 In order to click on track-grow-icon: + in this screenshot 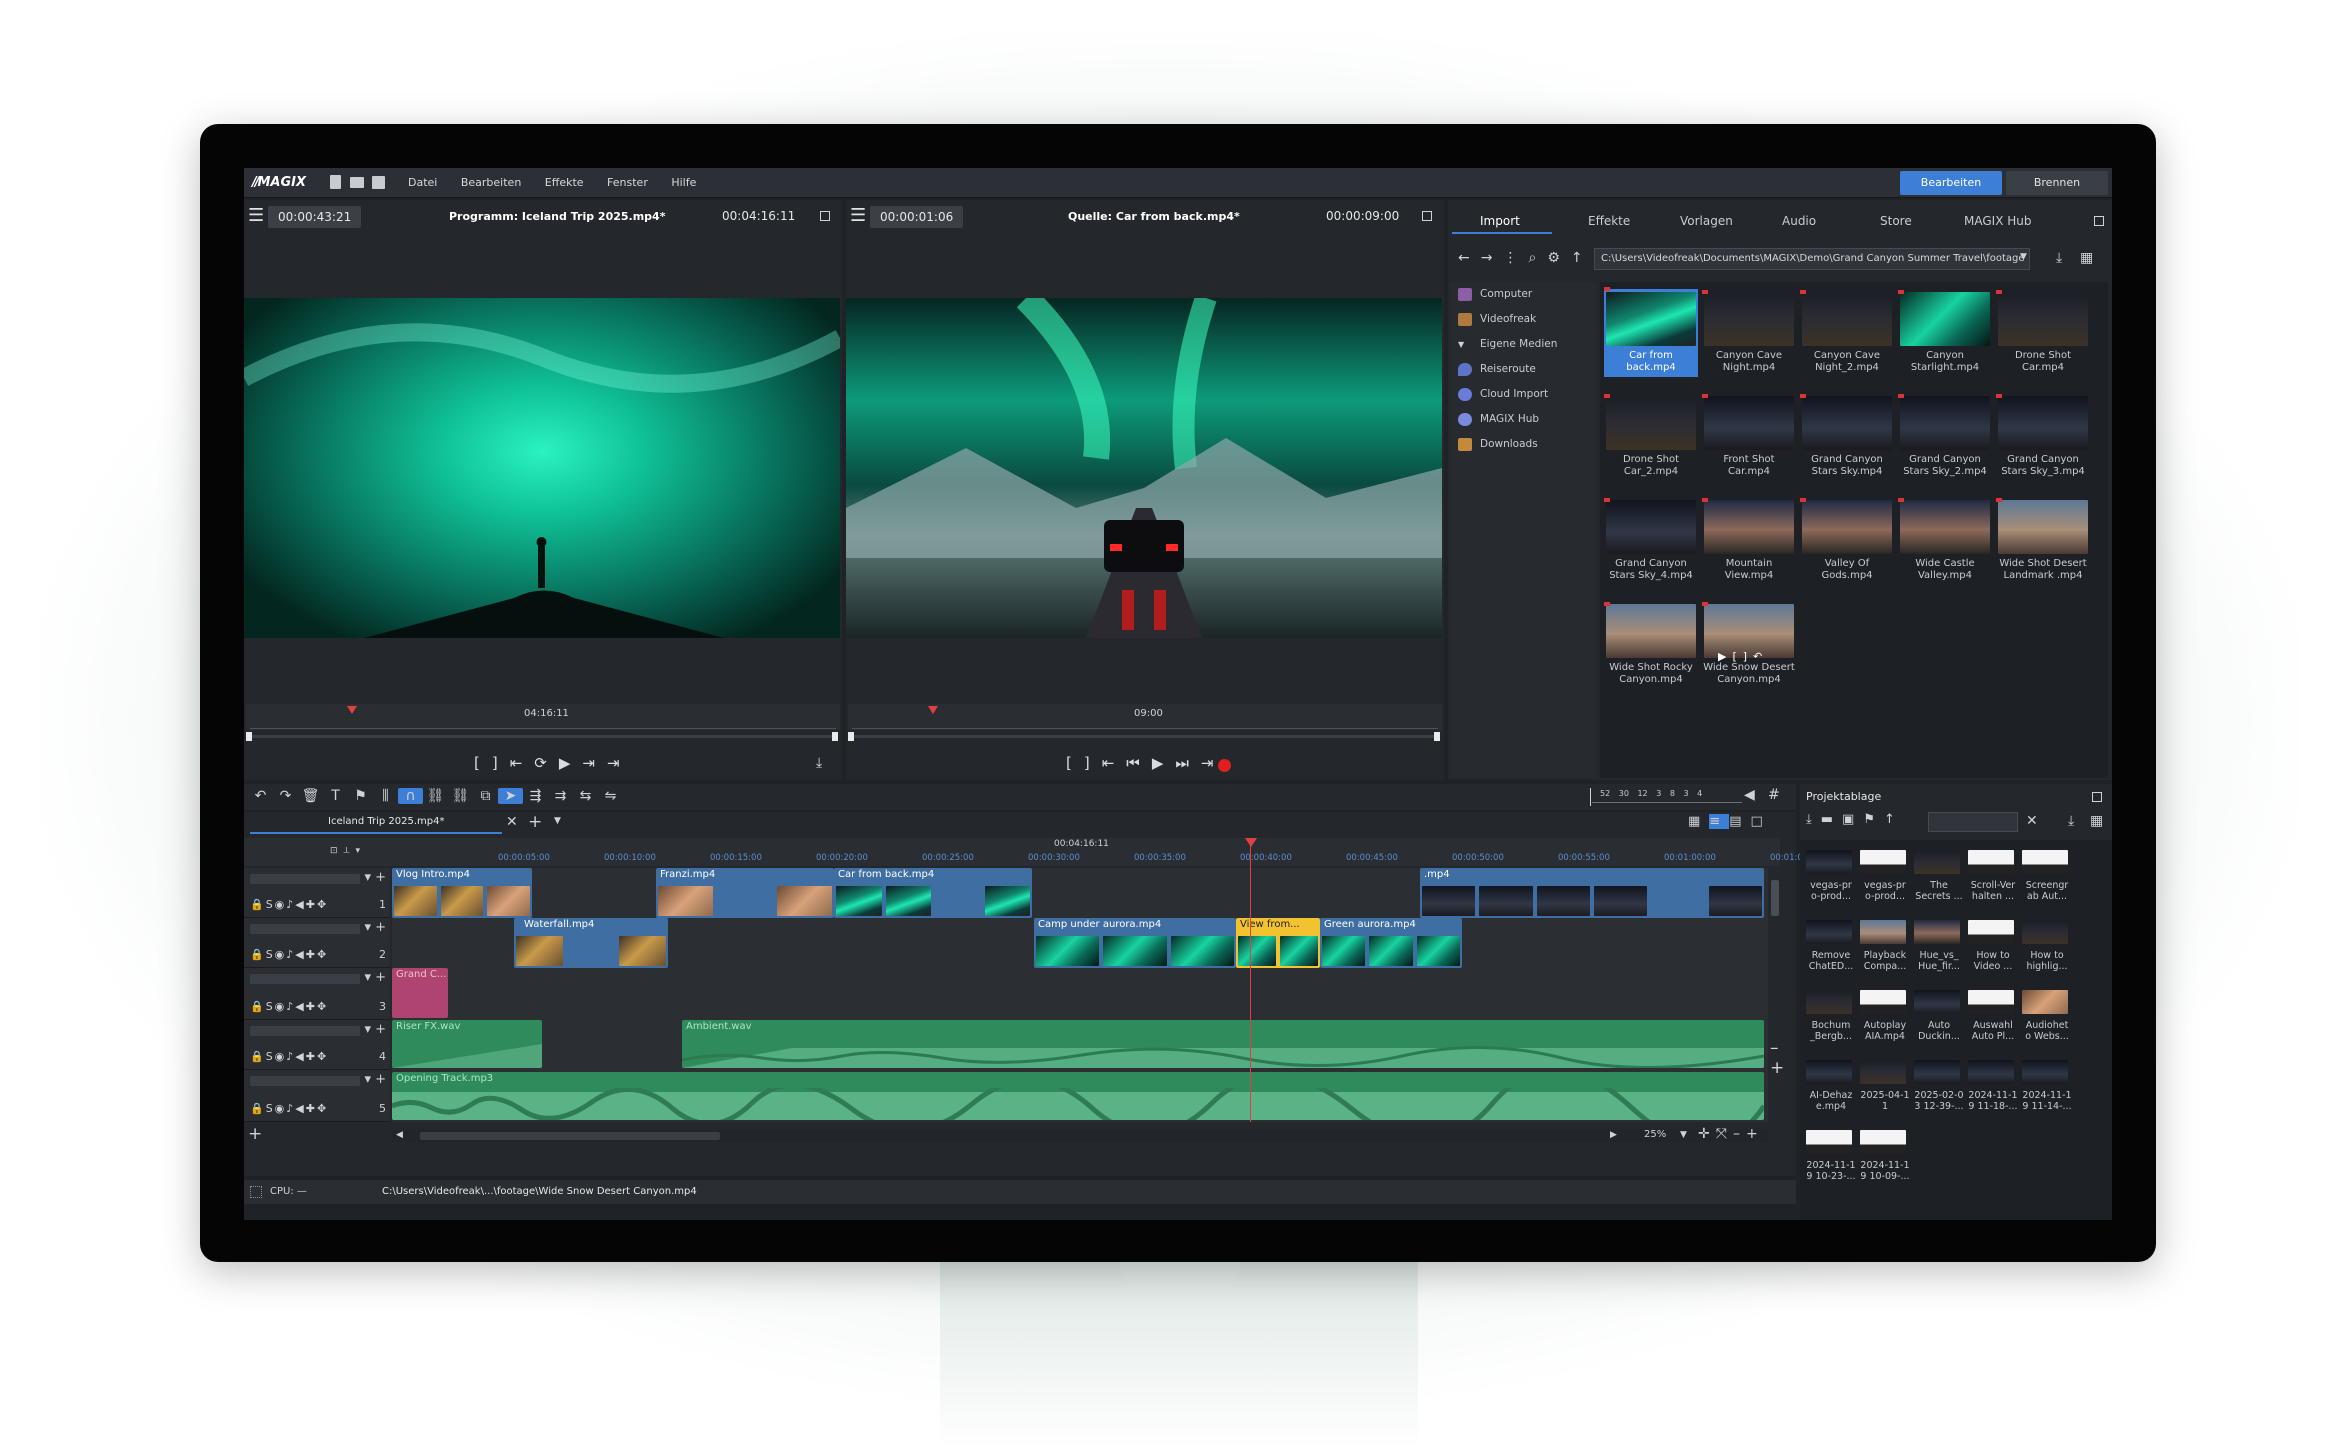, I will do `click(1777, 1068)`.